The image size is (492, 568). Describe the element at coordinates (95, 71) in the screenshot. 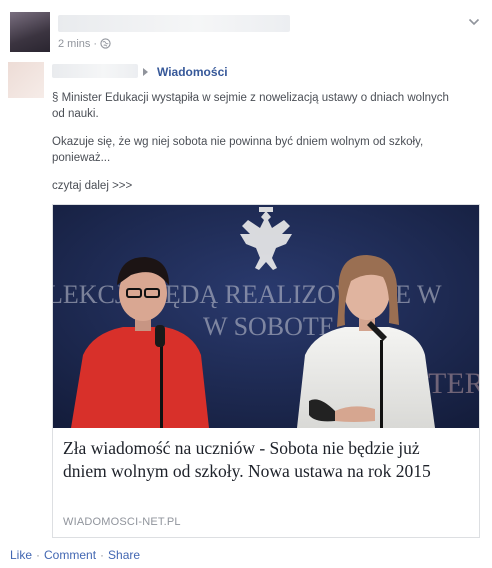

I see `shared-author-name-redacted` at that location.